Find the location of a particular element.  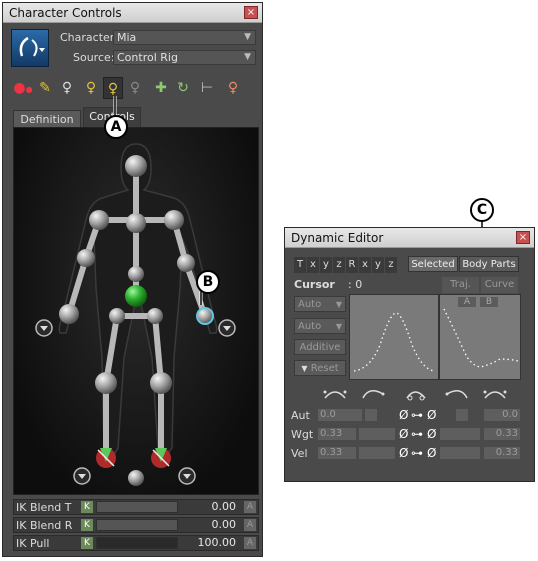

joint-left-shoulder is located at coordinates (99, 220).